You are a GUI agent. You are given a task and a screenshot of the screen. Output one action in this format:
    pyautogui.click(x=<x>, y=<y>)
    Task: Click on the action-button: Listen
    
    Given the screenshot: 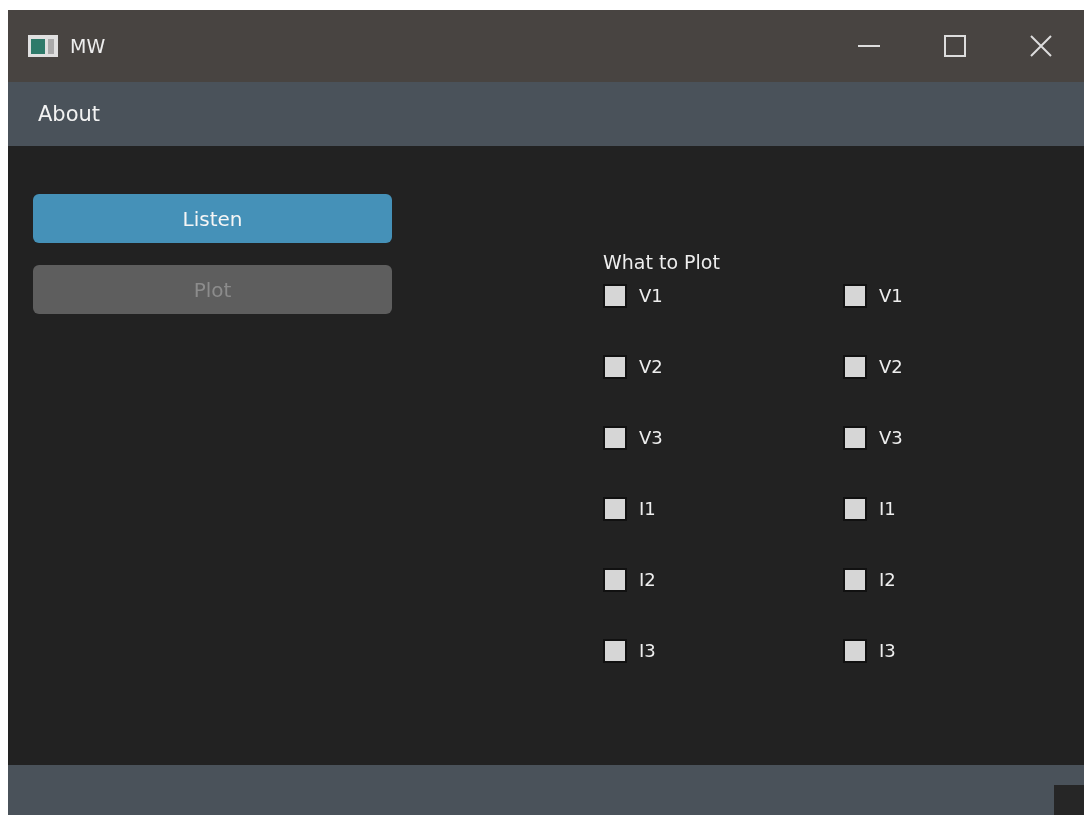 What is the action you would take?
    pyautogui.click(x=212, y=218)
    